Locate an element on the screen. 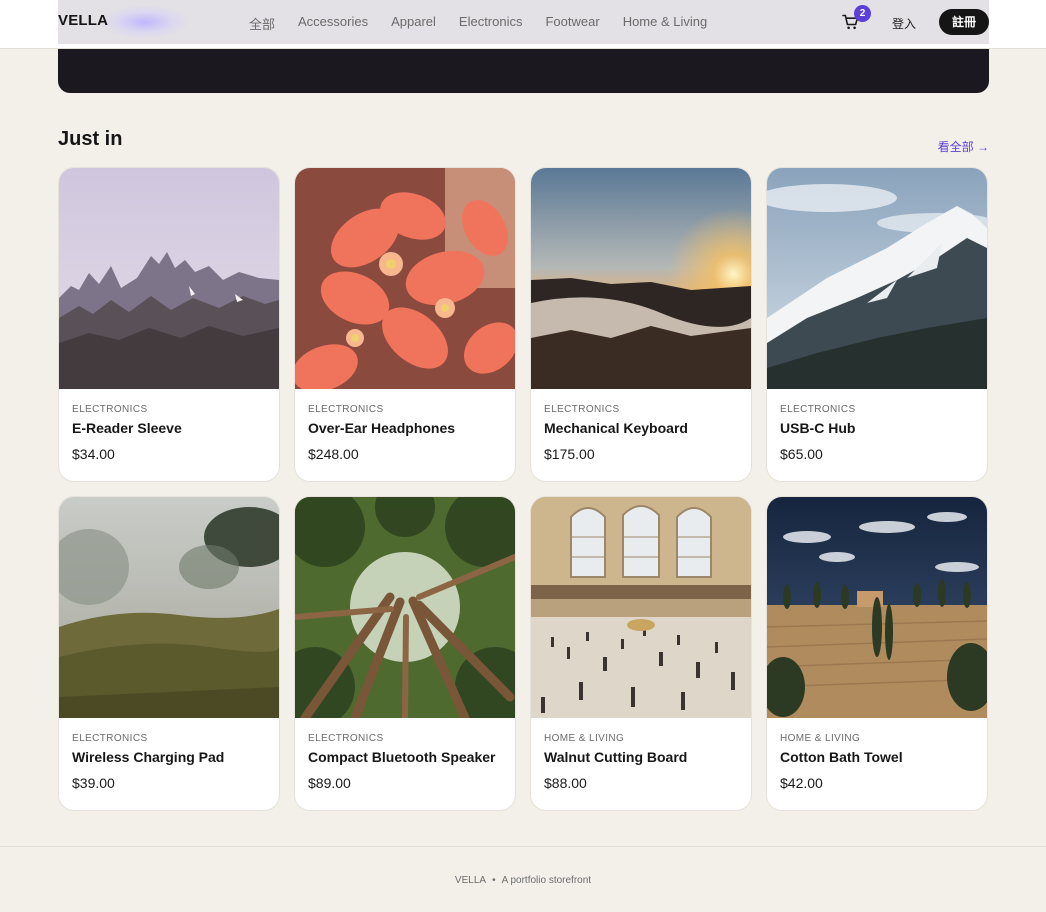 The width and height of the screenshot is (1046, 912). nav-link-all: 全部 is located at coordinates (262, 23).